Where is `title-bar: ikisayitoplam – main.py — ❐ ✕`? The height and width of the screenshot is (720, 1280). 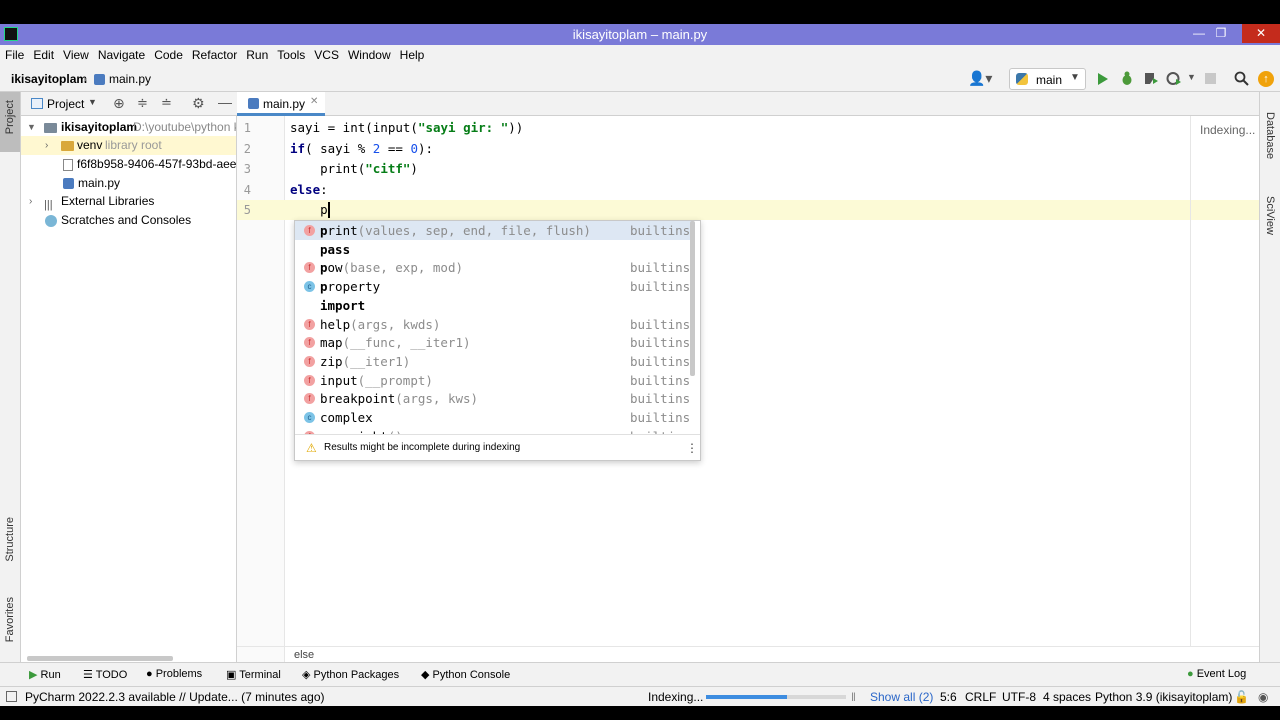
title-bar: ikisayitoplam – main.py — ❐ ✕ is located at coordinates (640, 34).